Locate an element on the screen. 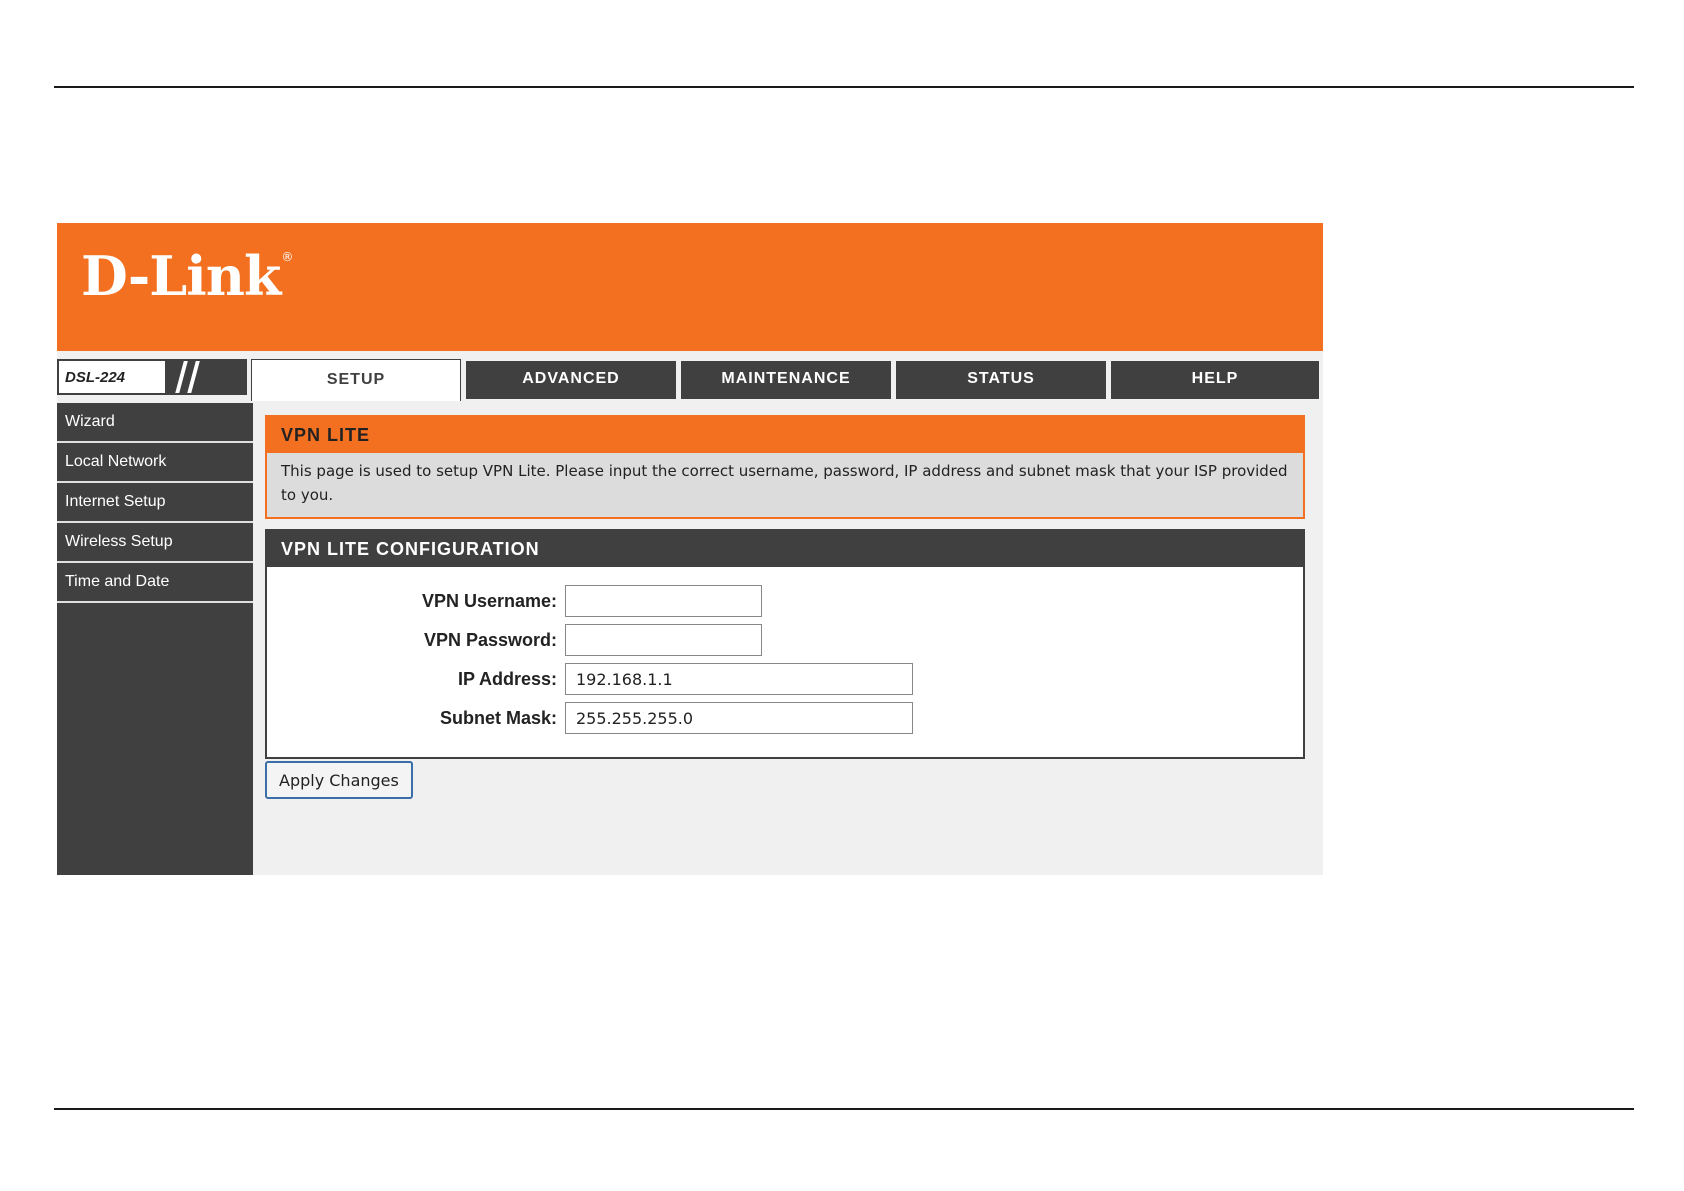 The height and width of the screenshot is (1191, 1684). form-row-password: VPN Password: is located at coordinates (785, 643).